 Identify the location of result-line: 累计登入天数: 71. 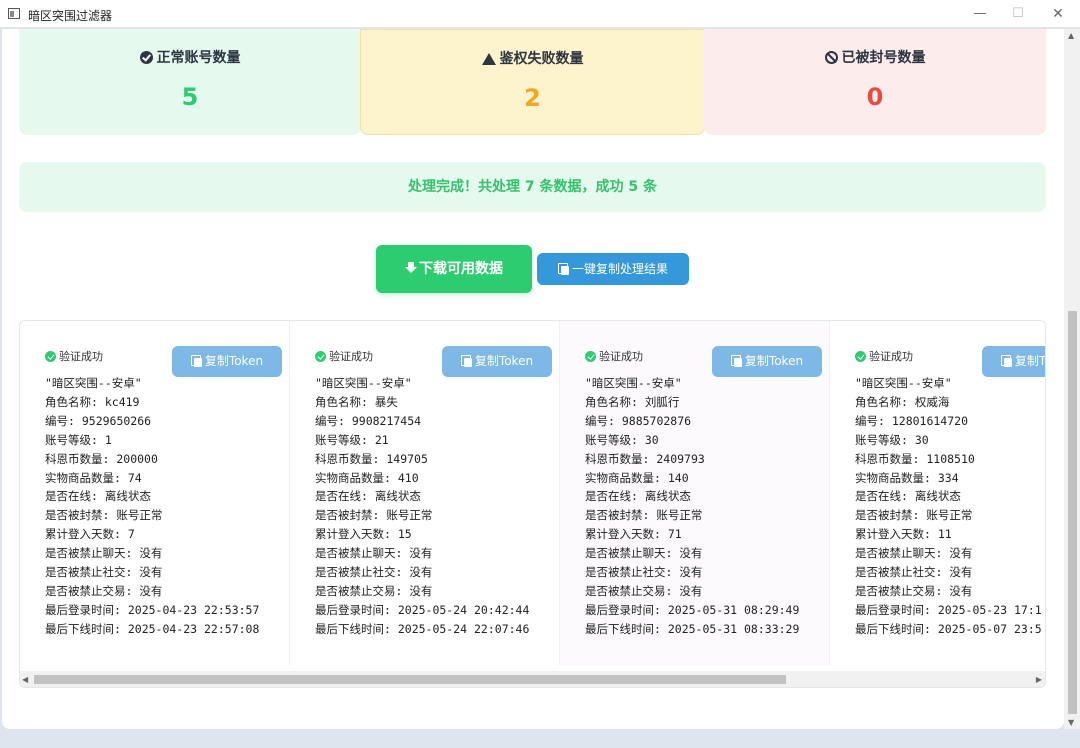
(633, 534).